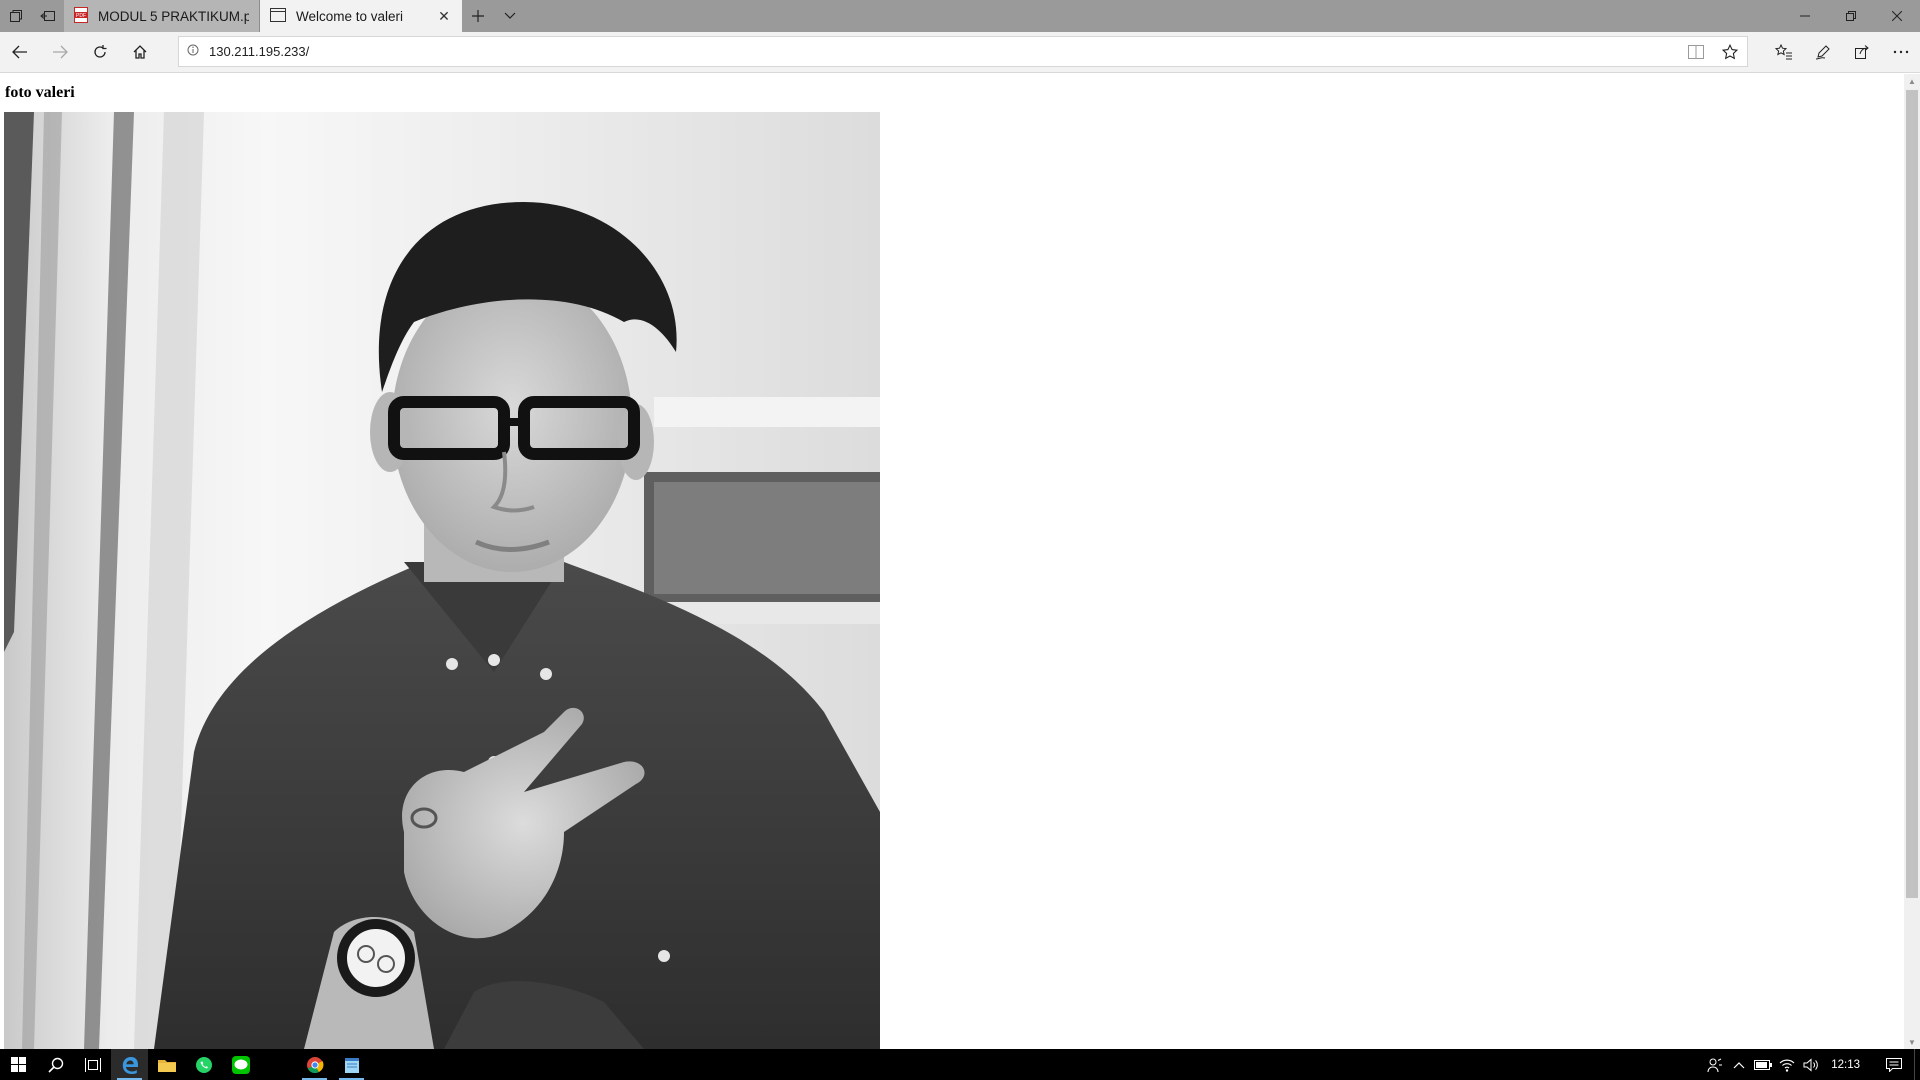 This screenshot has width=1920, height=1080. Describe the element at coordinates (1822, 52) in the screenshot. I see `web-note-pen-icon` at that location.